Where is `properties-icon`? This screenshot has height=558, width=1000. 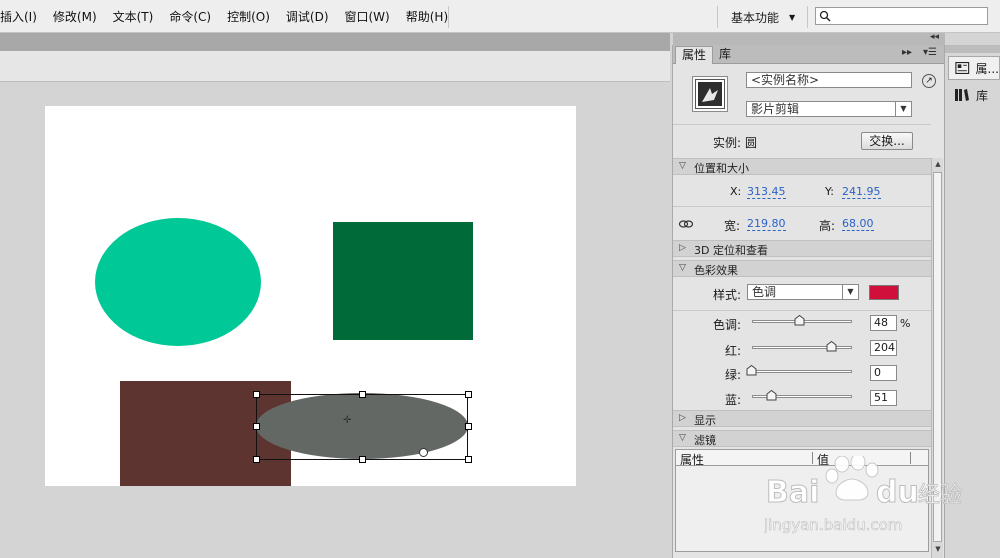 properties-icon is located at coordinates (962, 68).